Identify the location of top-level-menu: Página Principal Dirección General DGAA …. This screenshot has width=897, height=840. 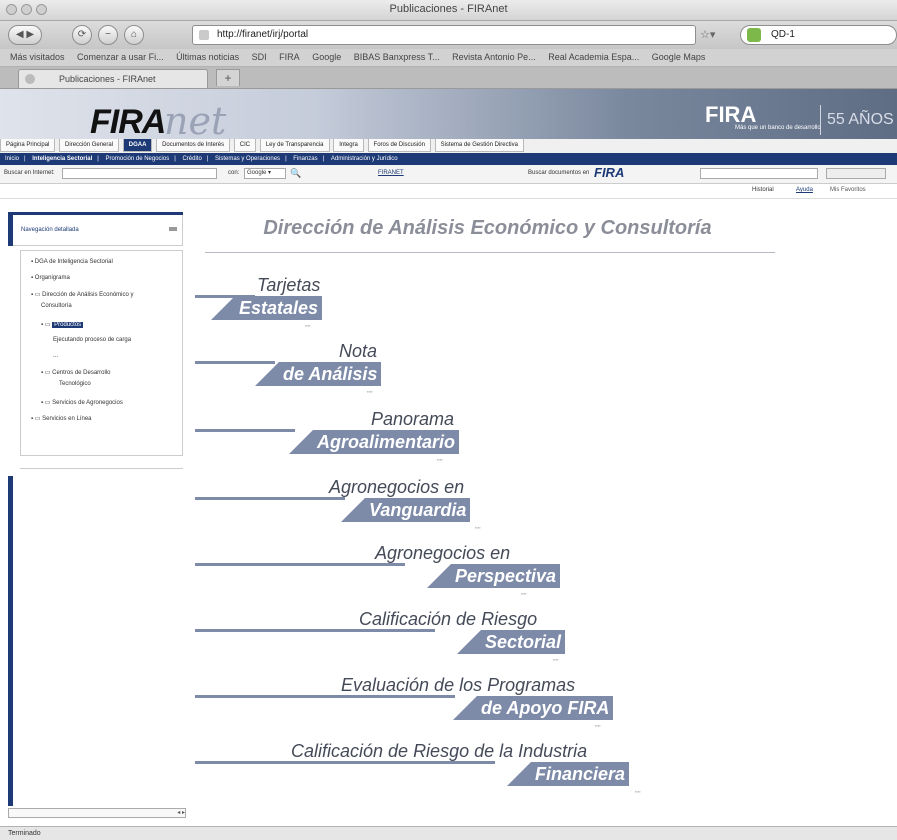
(448, 146).